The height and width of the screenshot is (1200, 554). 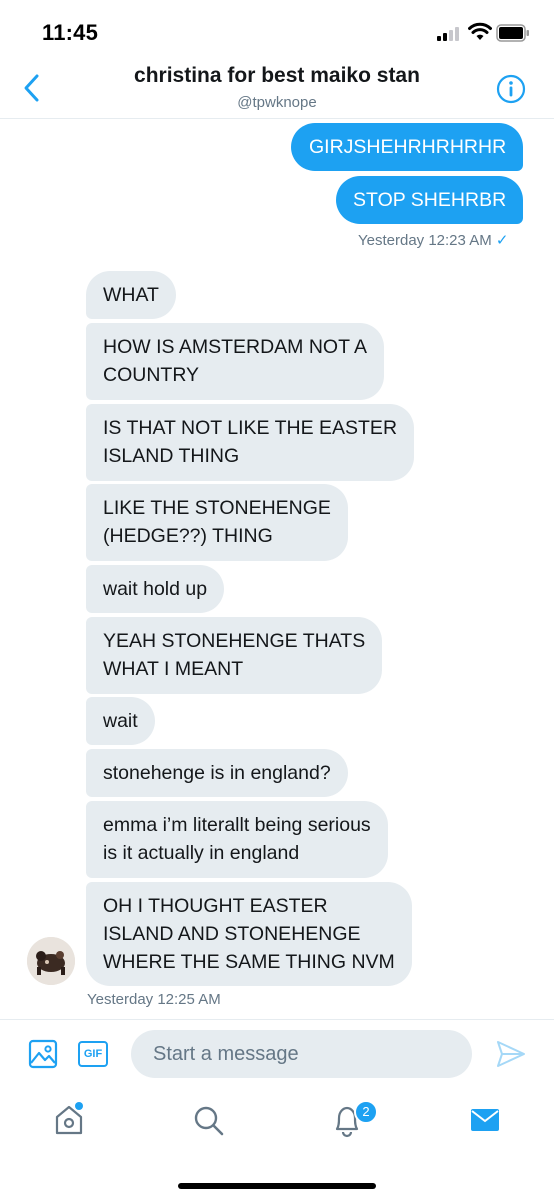 What do you see at coordinates (131, 295) in the screenshot?
I see `message-bubble-incoming: WHAT` at bounding box center [131, 295].